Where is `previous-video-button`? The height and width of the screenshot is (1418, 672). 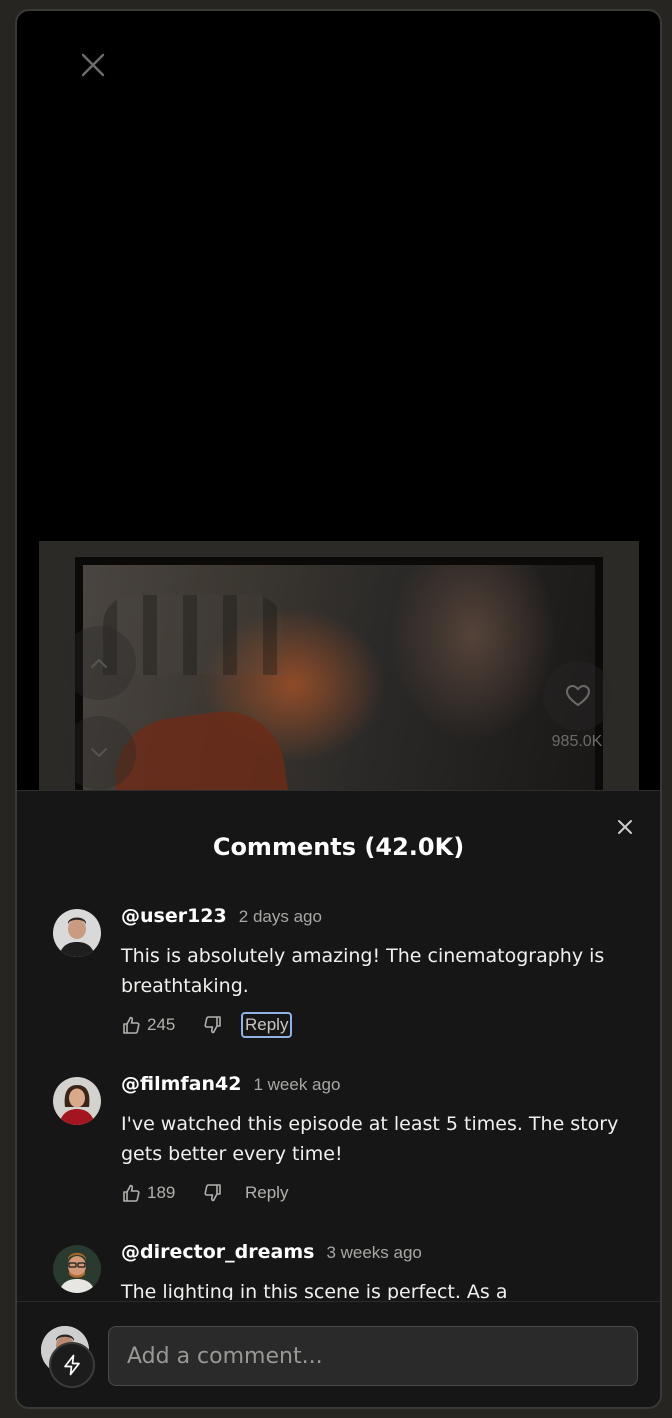
previous-video-button is located at coordinates (99, 663).